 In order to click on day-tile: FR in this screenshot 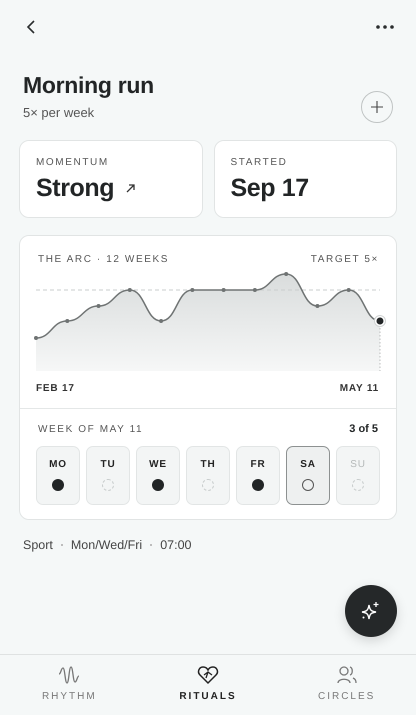, I will do `click(258, 475)`.